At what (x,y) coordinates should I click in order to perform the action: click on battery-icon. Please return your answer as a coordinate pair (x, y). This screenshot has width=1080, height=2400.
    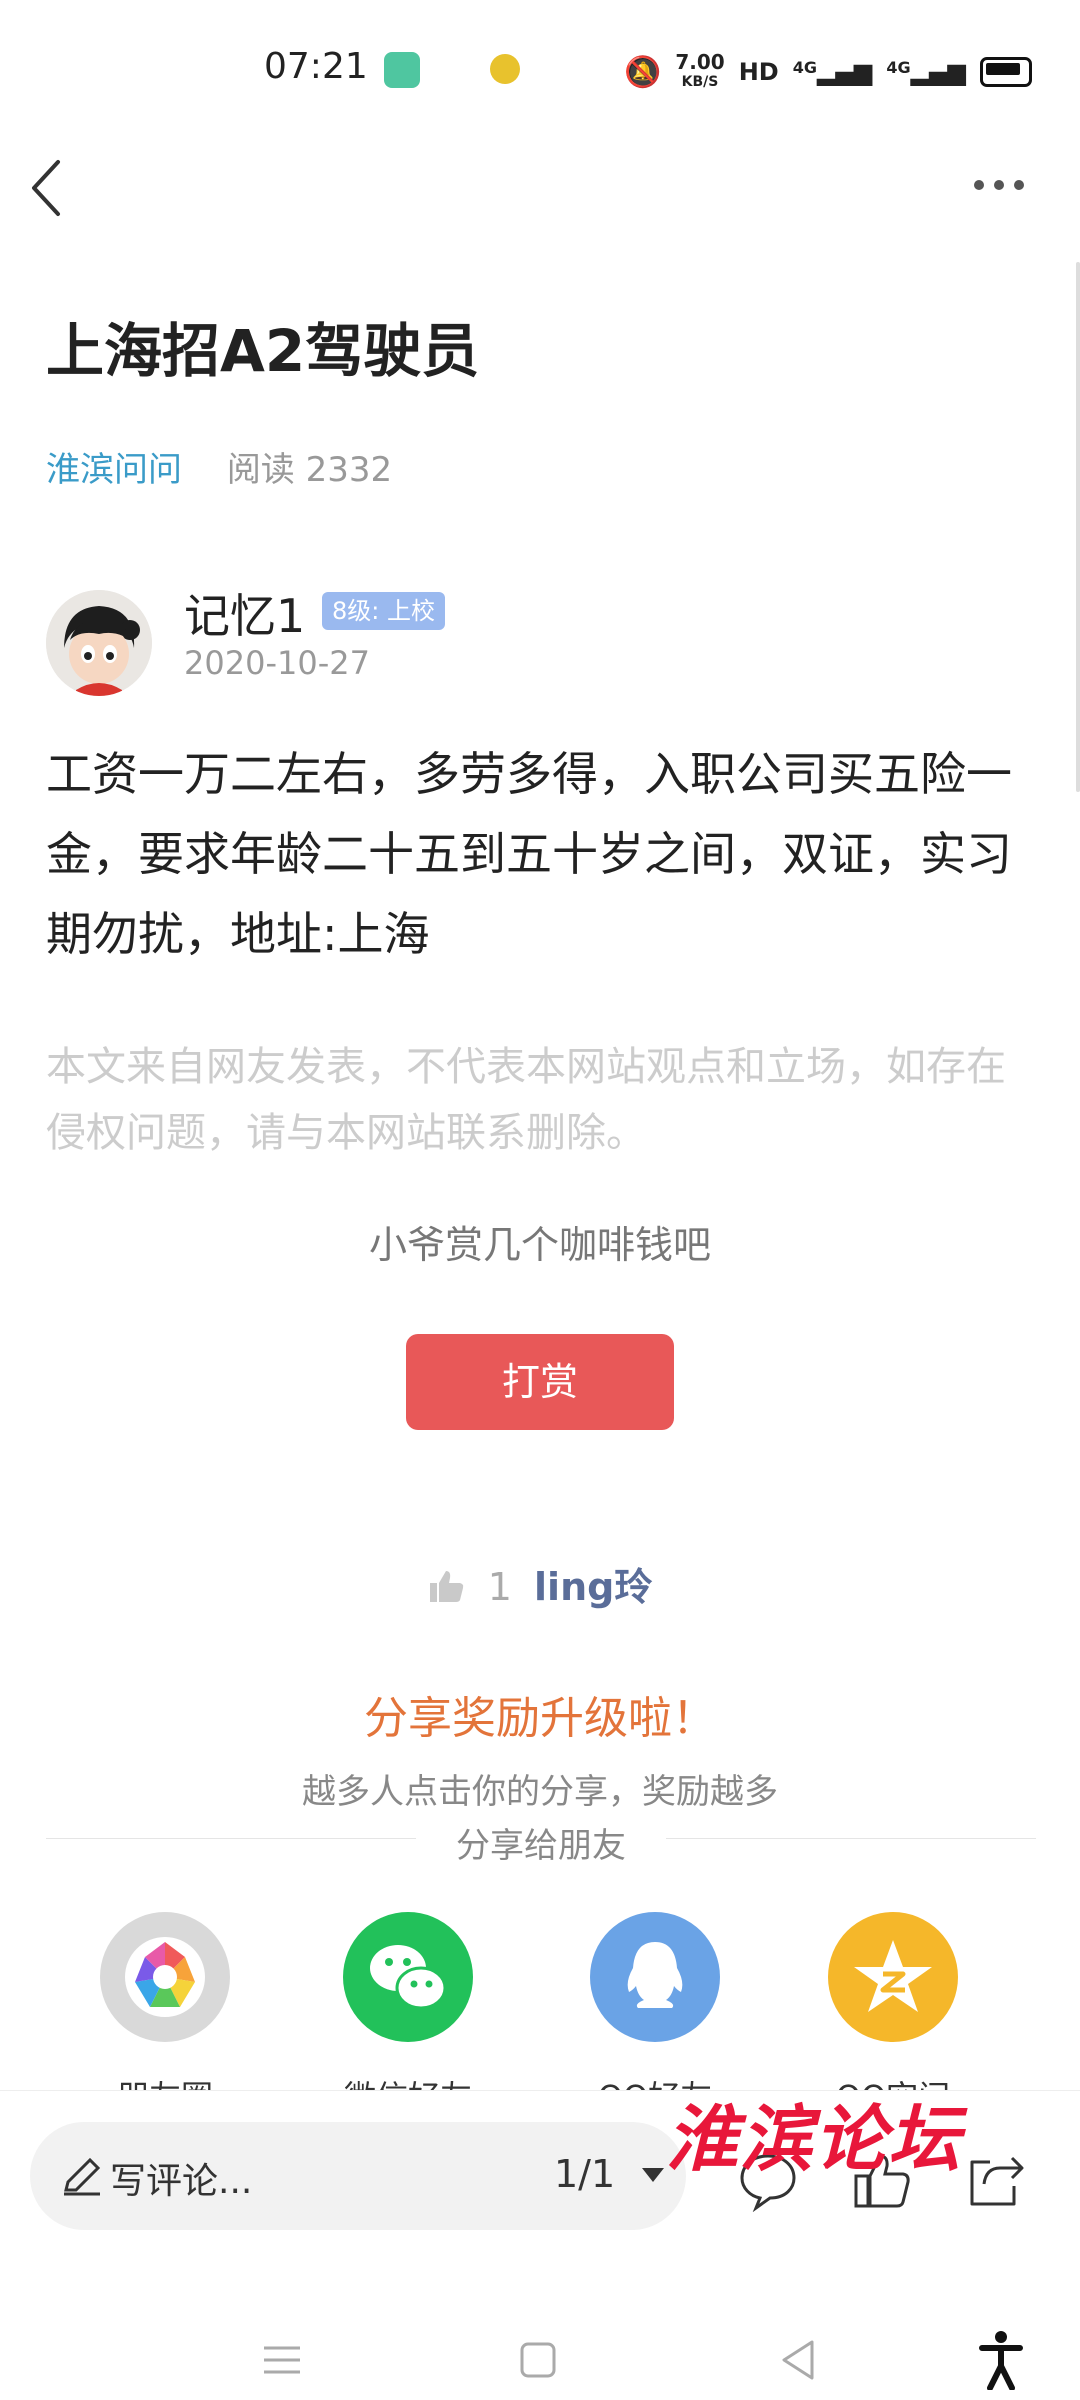
    Looking at the image, I should click on (1006, 72).